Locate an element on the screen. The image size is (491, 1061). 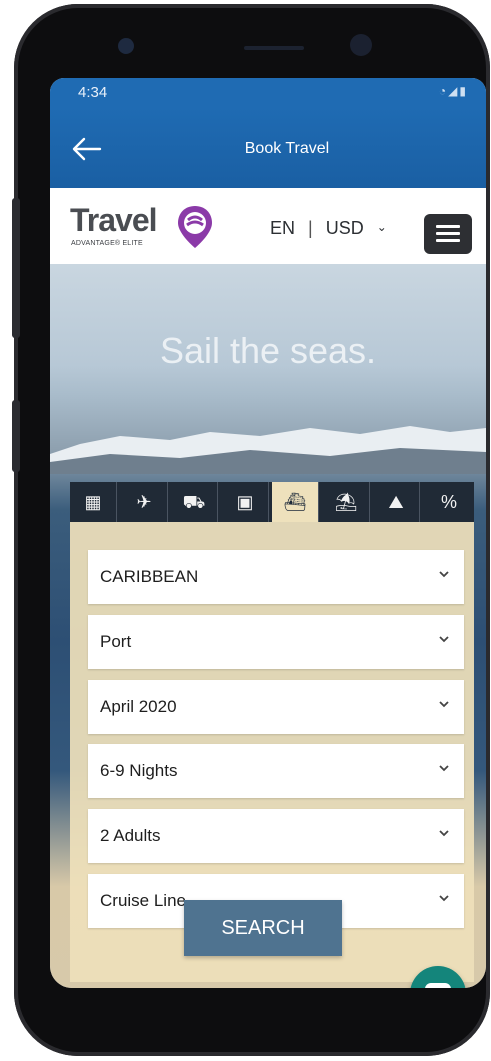
destination-select: CARIBBEAN is located at coordinates (276, 577).